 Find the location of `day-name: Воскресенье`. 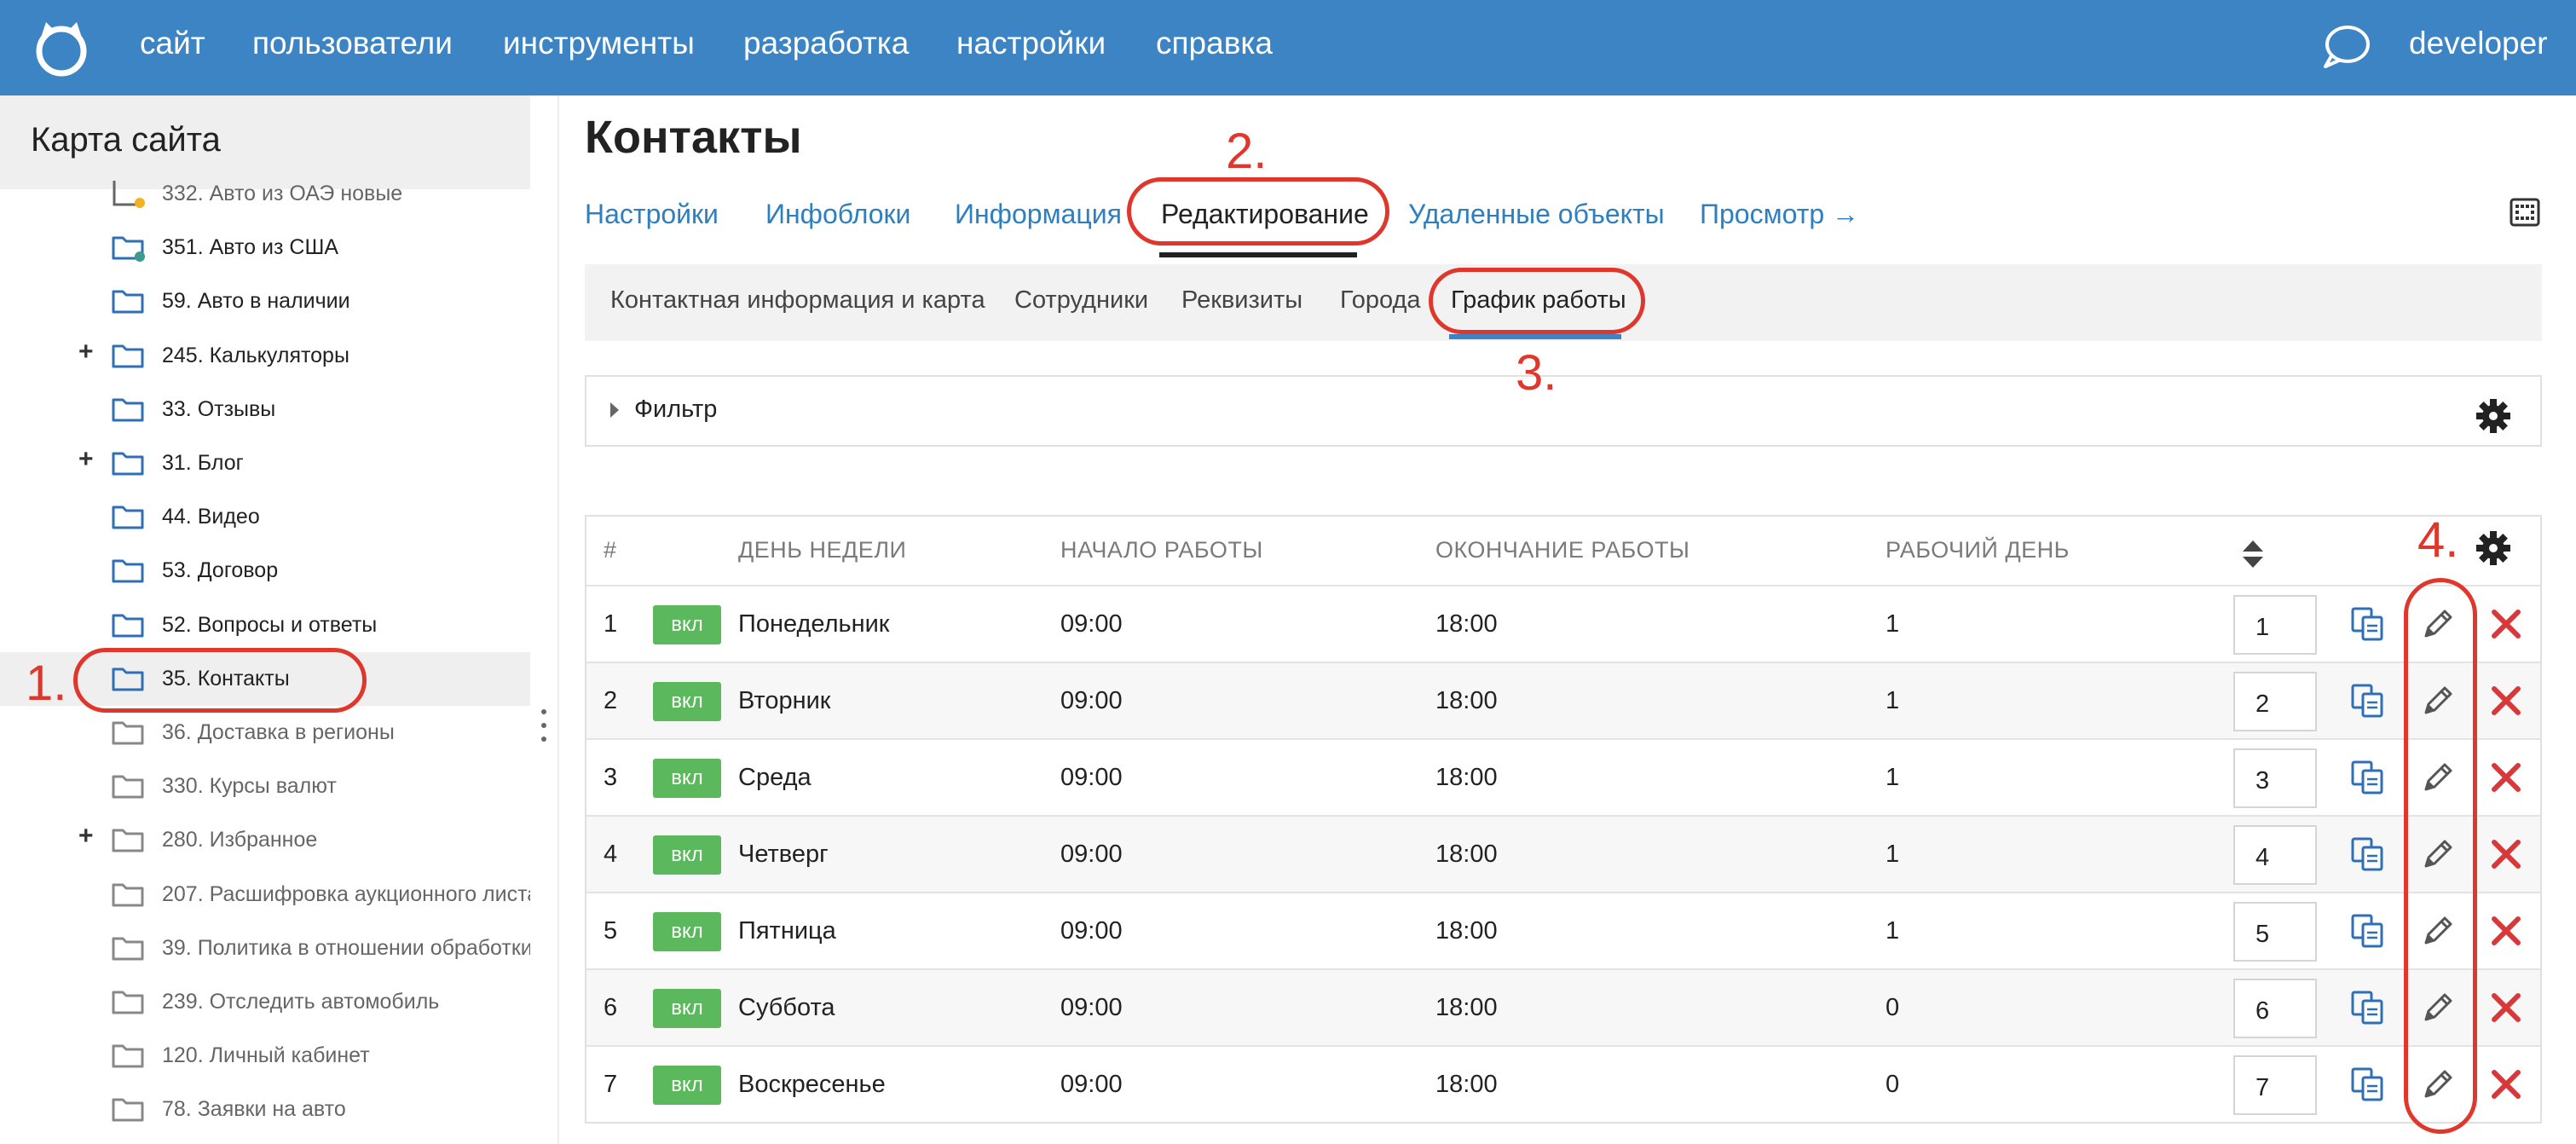

day-name: Воскресенье is located at coordinates (812, 1085).